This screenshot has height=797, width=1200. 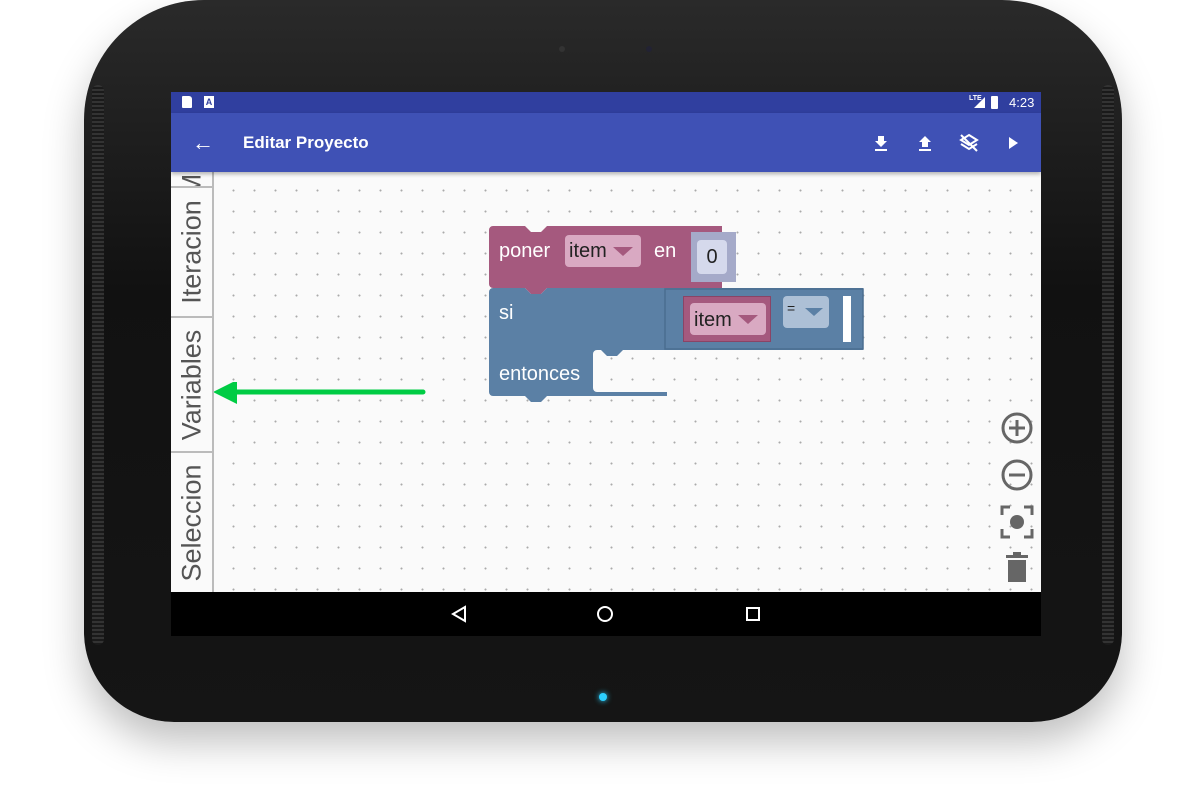 What do you see at coordinates (1017, 475) in the screenshot?
I see `zoom-out-icon` at bounding box center [1017, 475].